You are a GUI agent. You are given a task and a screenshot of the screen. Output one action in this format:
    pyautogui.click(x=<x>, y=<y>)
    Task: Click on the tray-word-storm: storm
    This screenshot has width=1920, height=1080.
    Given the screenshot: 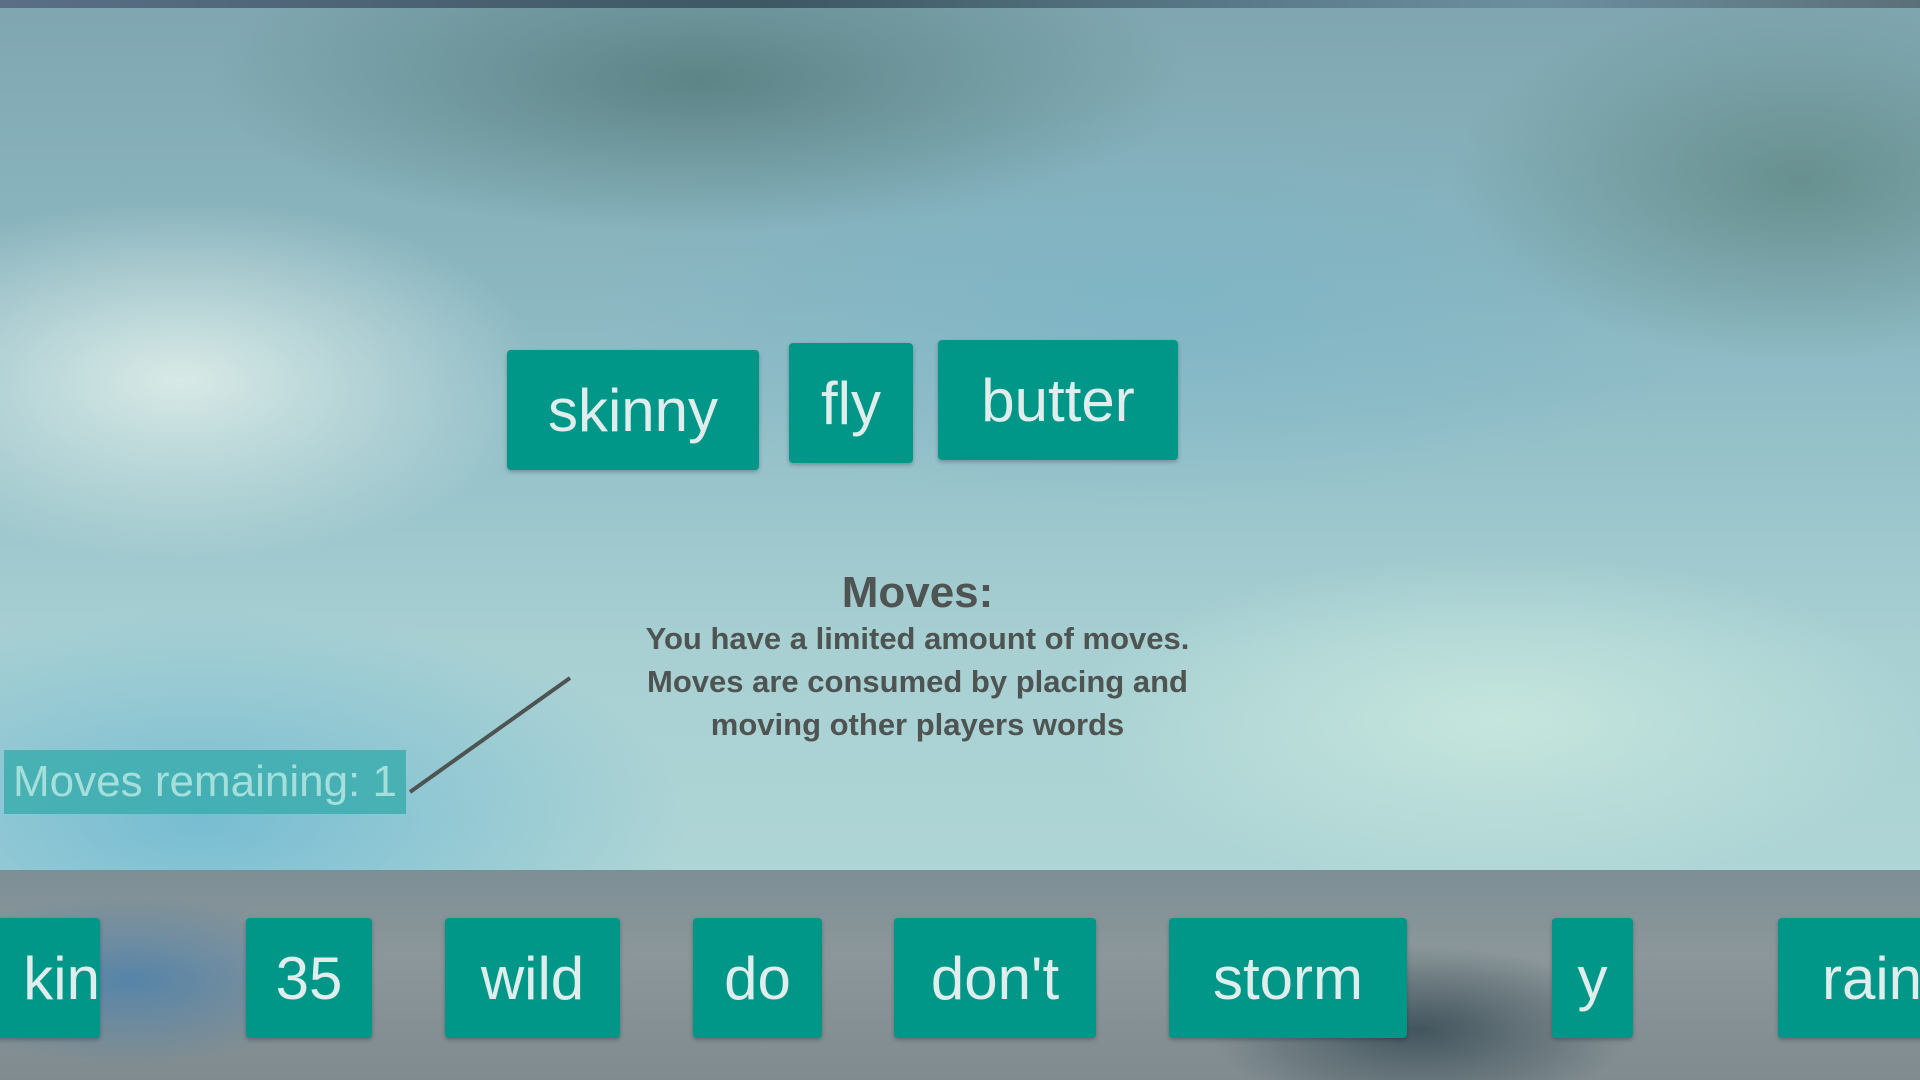 What is the action you would take?
    pyautogui.click(x=1288, y=978)
    